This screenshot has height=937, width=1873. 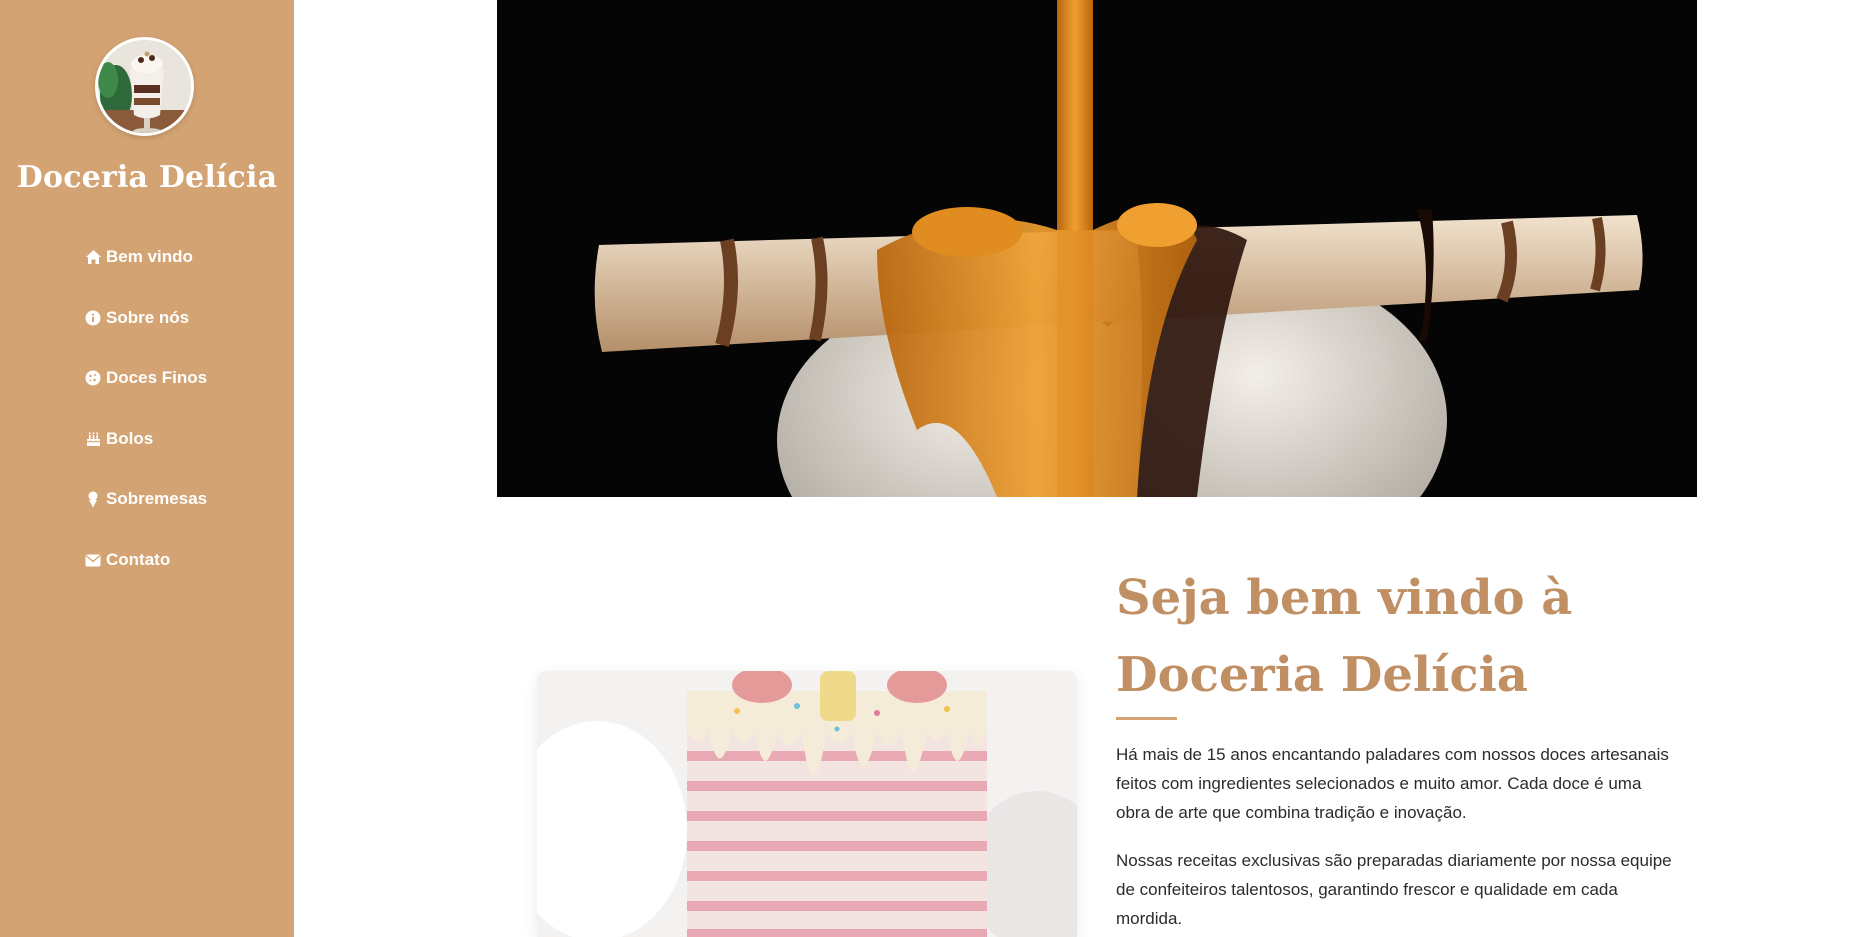 What do you see at coordinates (130, 438) in the screenshot?
I see `sidebar-item-label: Bolos` at bounding box center [130, 438].